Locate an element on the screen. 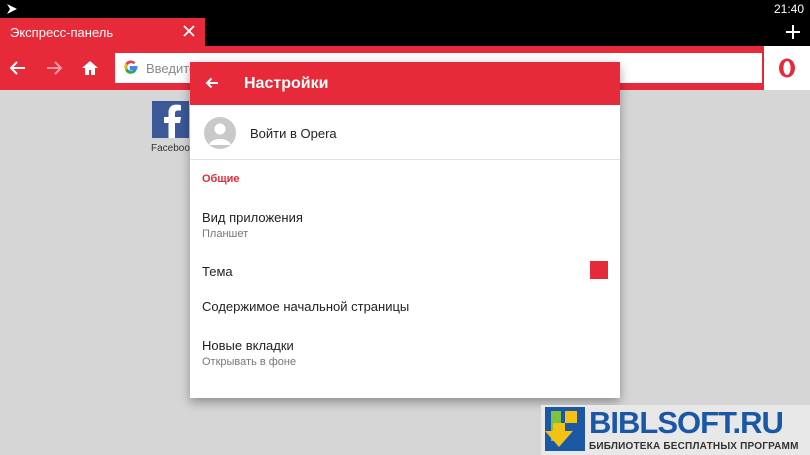 The height and width of the screenshot is (455, 810). setting-label: Содержимое начальной страницы is located at coordinates (306, 306).